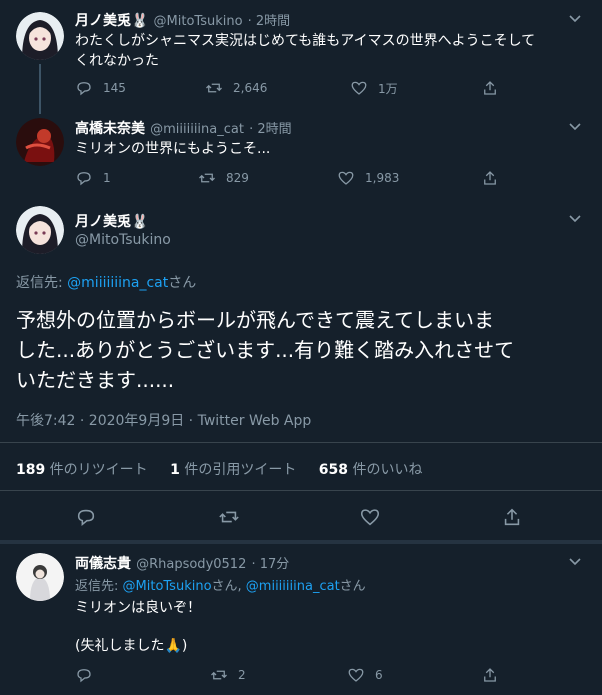  What do you see at coordinates (111, 221) in the screenshot?
I see `main-author-name: 月ノ美兎🐰` at bounding box center [111, 221].